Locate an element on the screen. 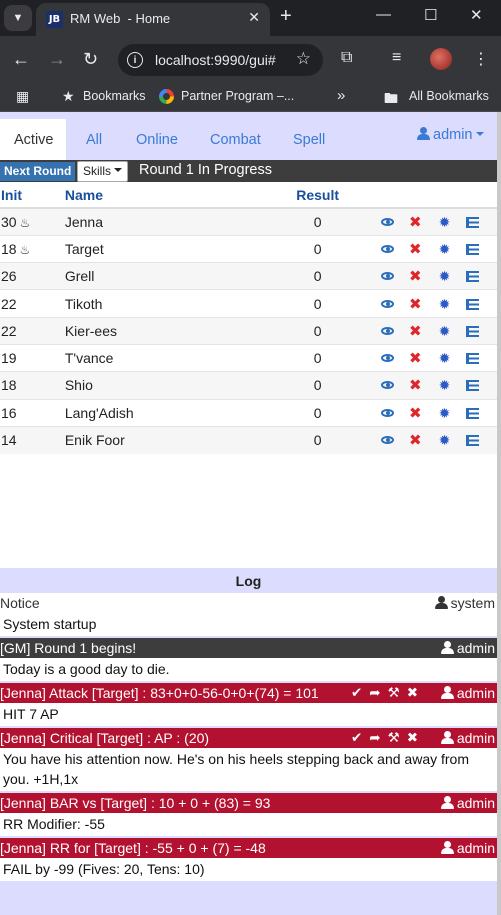  tab-close-icon: ✕ is located at coordinates (254, 17).